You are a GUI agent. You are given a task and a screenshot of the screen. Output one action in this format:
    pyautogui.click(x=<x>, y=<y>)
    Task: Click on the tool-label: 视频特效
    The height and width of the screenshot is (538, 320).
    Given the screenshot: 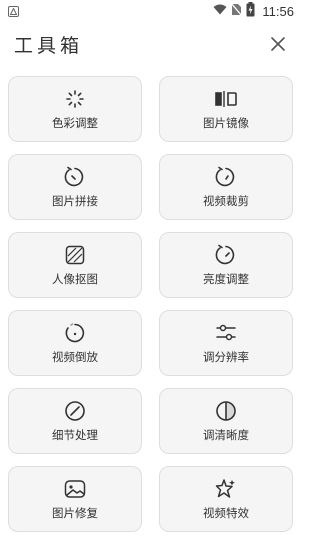 What is the action you would take?
    pyautogui.click(x=226, y=513)
    